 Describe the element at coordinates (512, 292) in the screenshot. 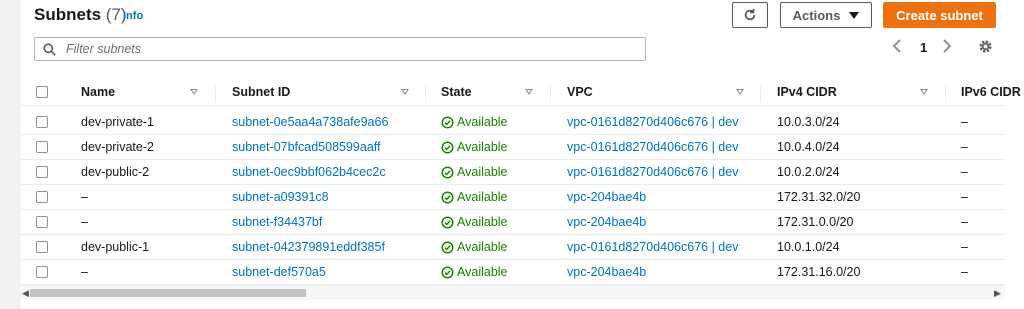

I see `horizontal-scrollbar: ◀ ▶` at that location.